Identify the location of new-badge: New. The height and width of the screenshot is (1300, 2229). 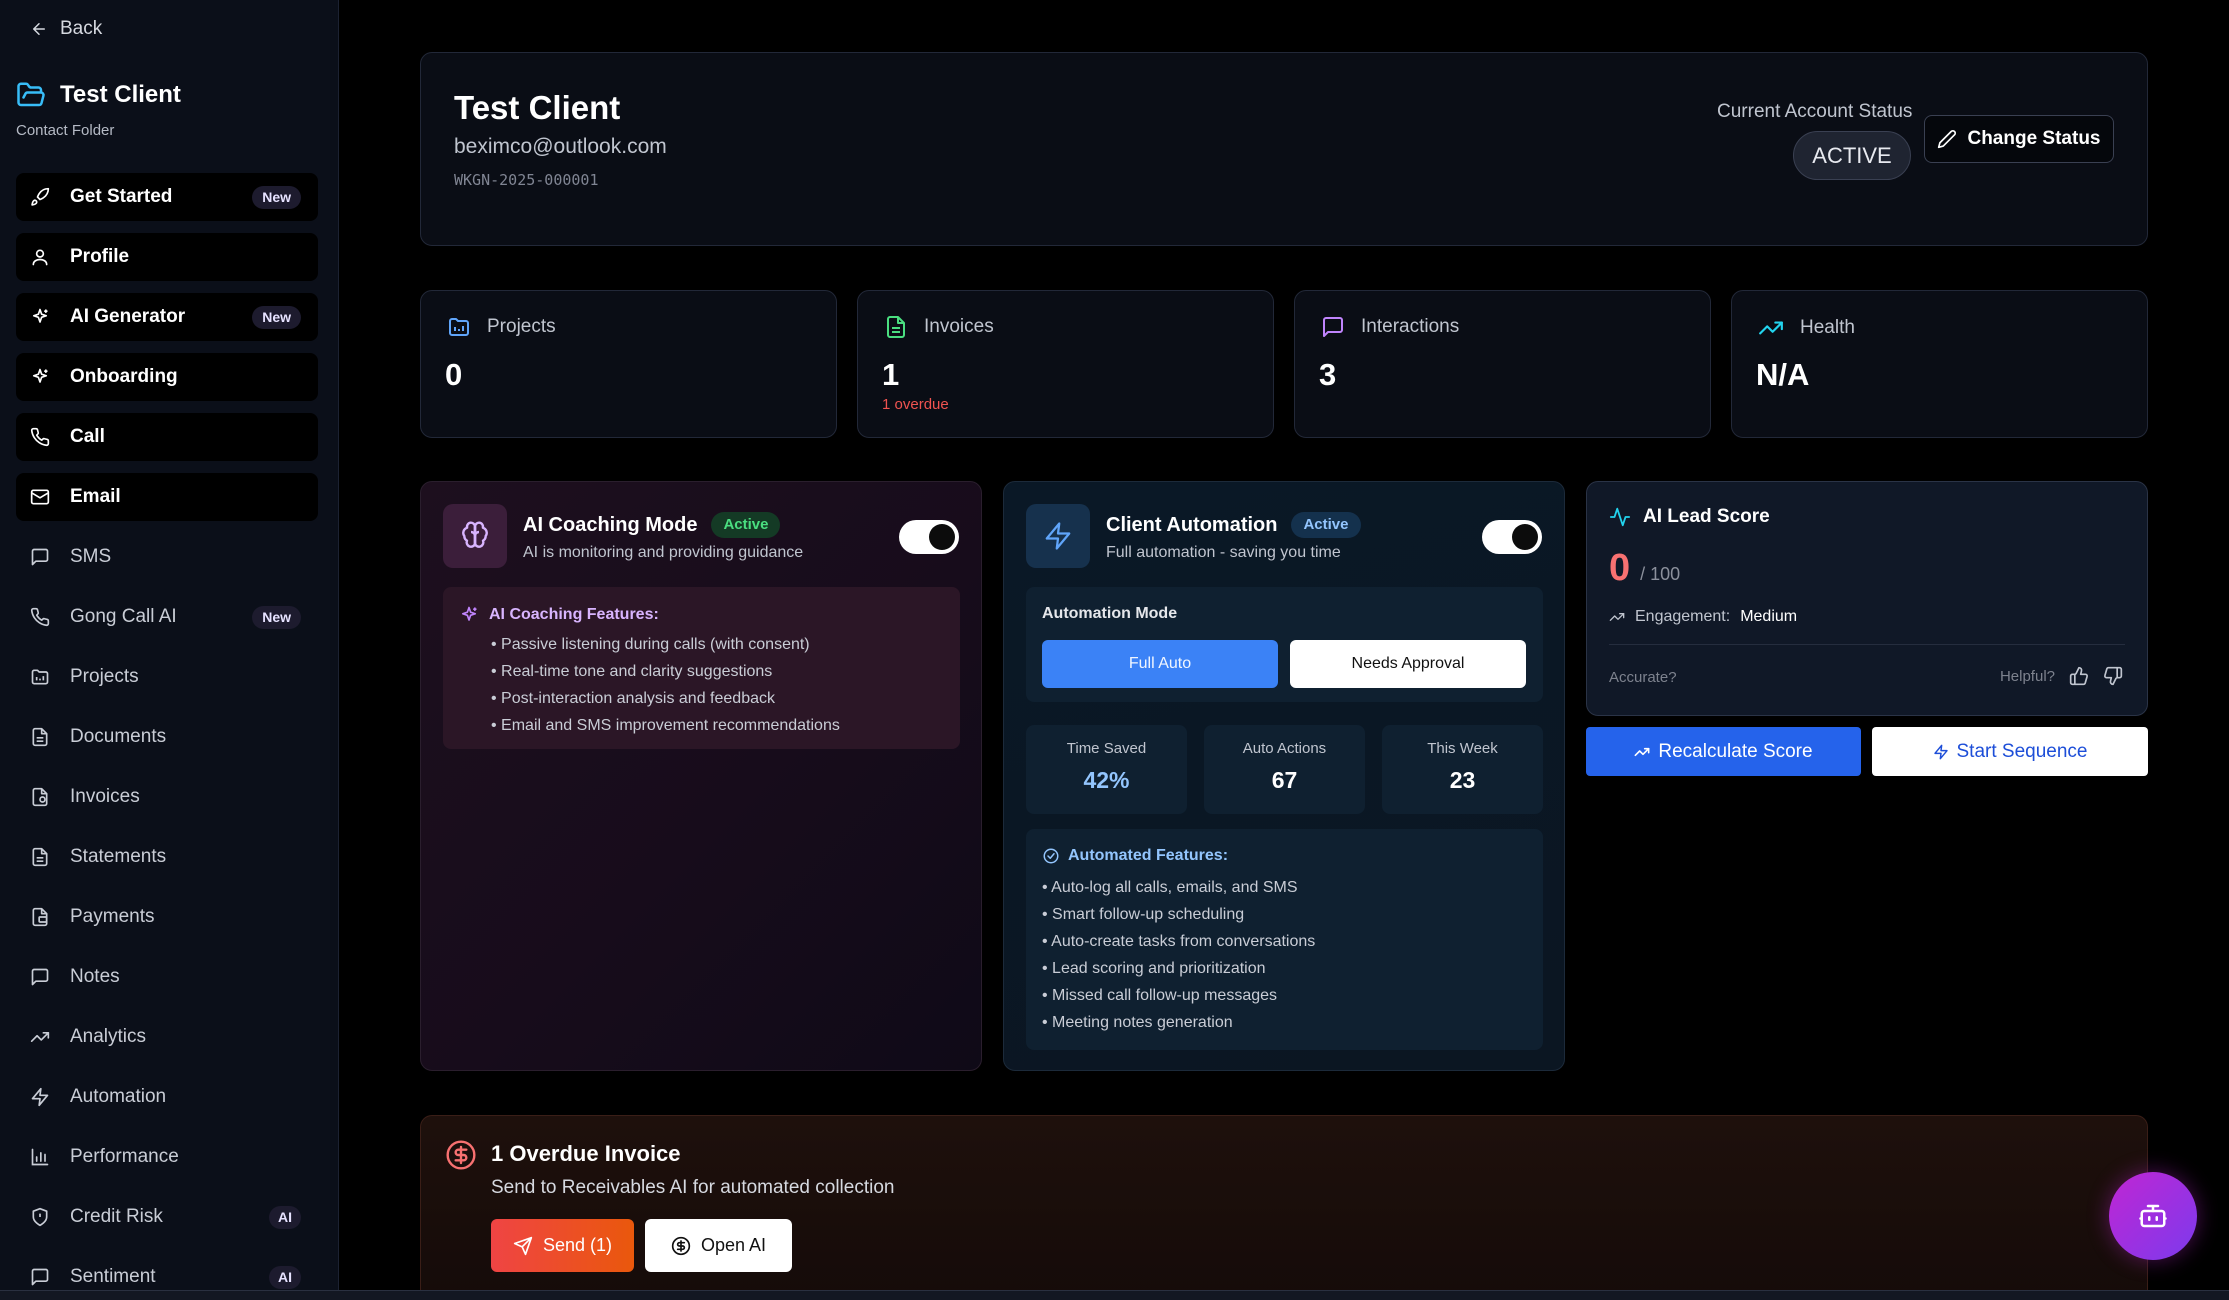
(276, 317).